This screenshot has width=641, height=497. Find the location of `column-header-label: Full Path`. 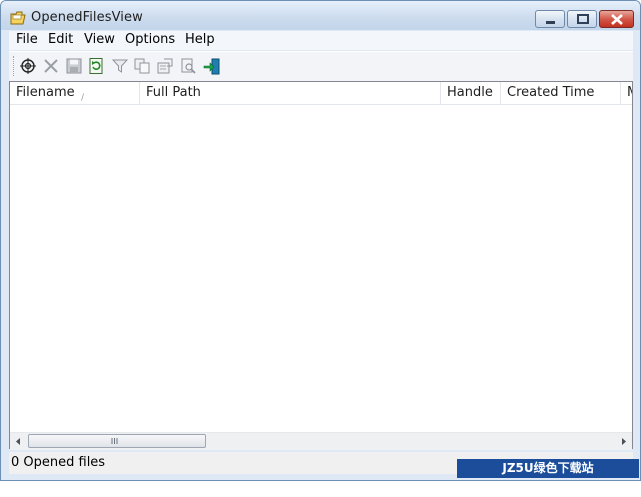

column-header-label: Full Path is located at coordinates (173, 92).